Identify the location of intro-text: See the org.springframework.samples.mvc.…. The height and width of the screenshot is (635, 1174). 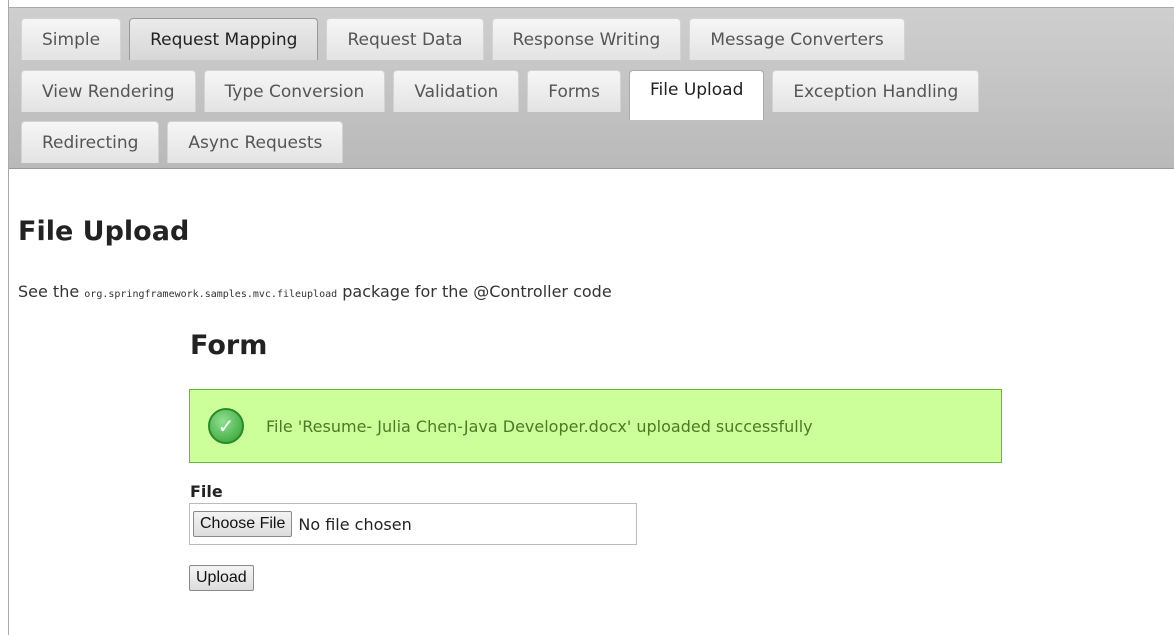
(315, 291).